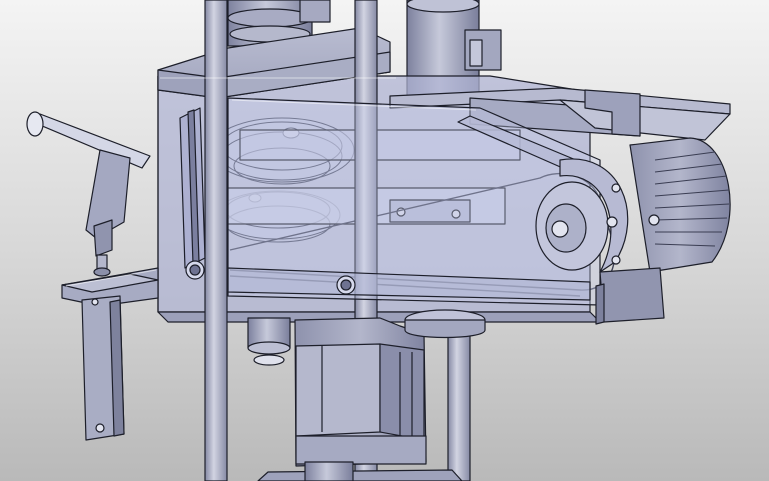 Image resolution: width=769 pixels, height=481 pixels. Describe the element at coordinates (269, 341) in the screenshot. I see `lower-bearing-housing` at that location.